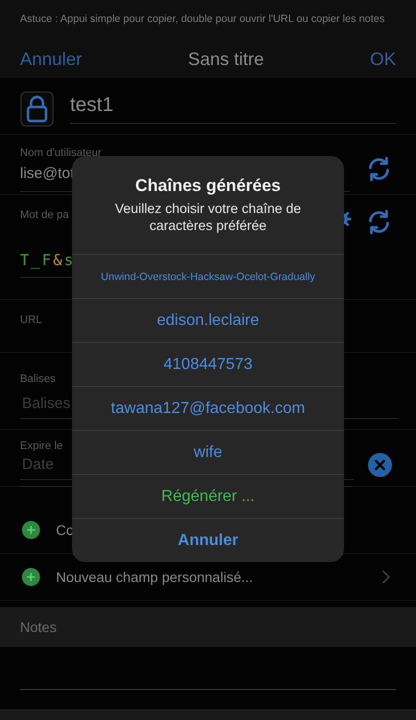  Describe the element at coordinates (208, 217) in the screenshot. I see `dialog-message: Veuillez choisir votre chaîne de caractères préférée` at that location.